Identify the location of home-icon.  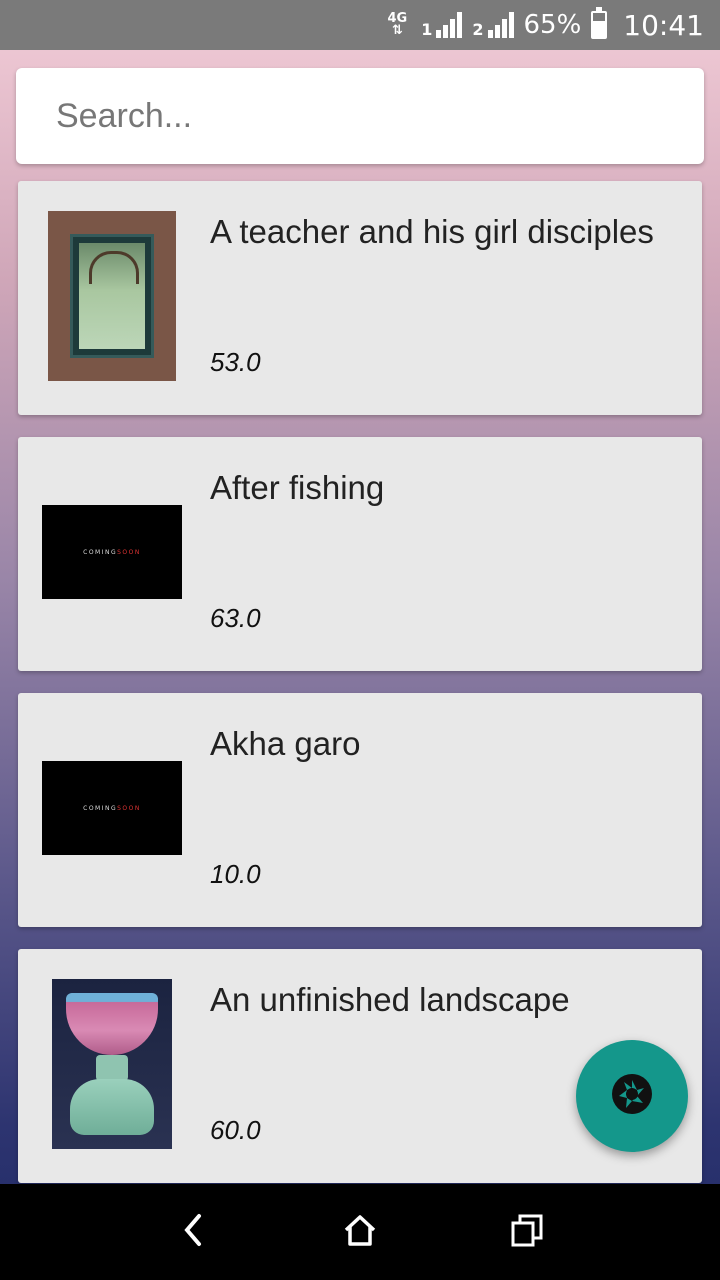
(360, 1232).